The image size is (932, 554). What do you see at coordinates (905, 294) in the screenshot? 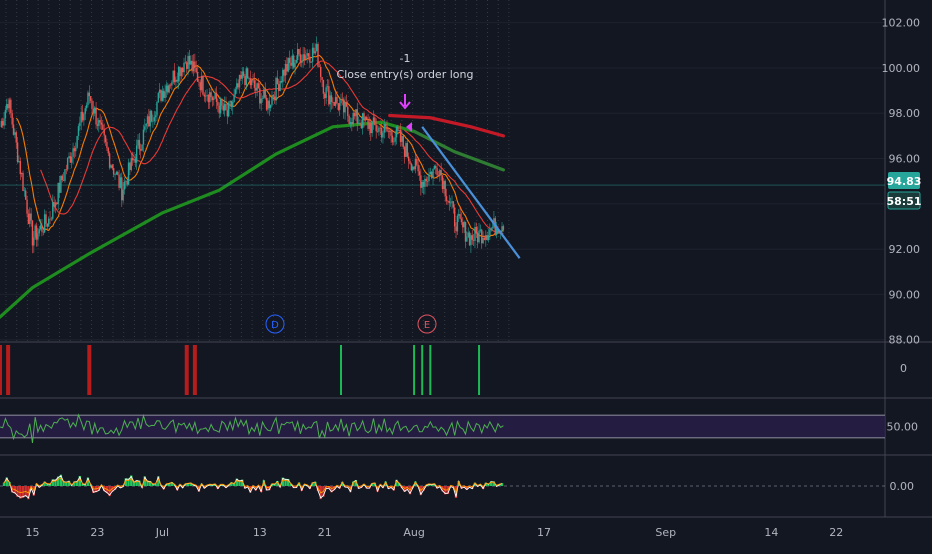
I see `price-tick-label: 90.00` at bounding box center [905, 294].